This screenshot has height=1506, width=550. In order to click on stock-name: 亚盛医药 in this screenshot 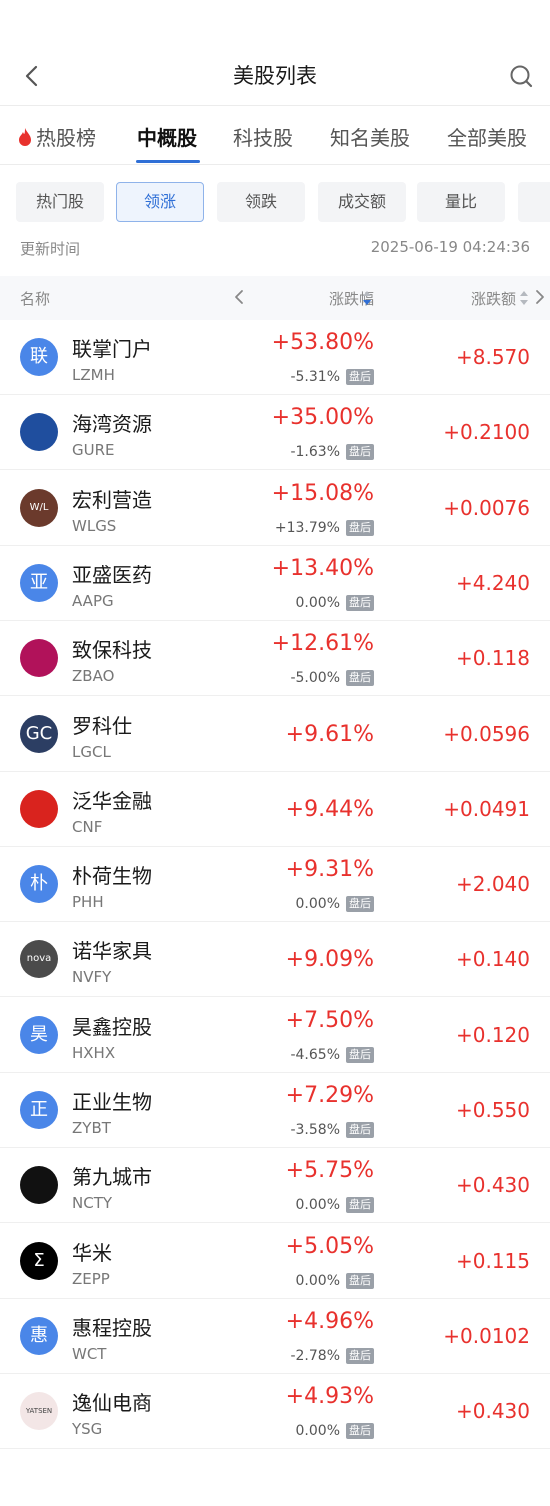, I will do `click(112, 575)`.